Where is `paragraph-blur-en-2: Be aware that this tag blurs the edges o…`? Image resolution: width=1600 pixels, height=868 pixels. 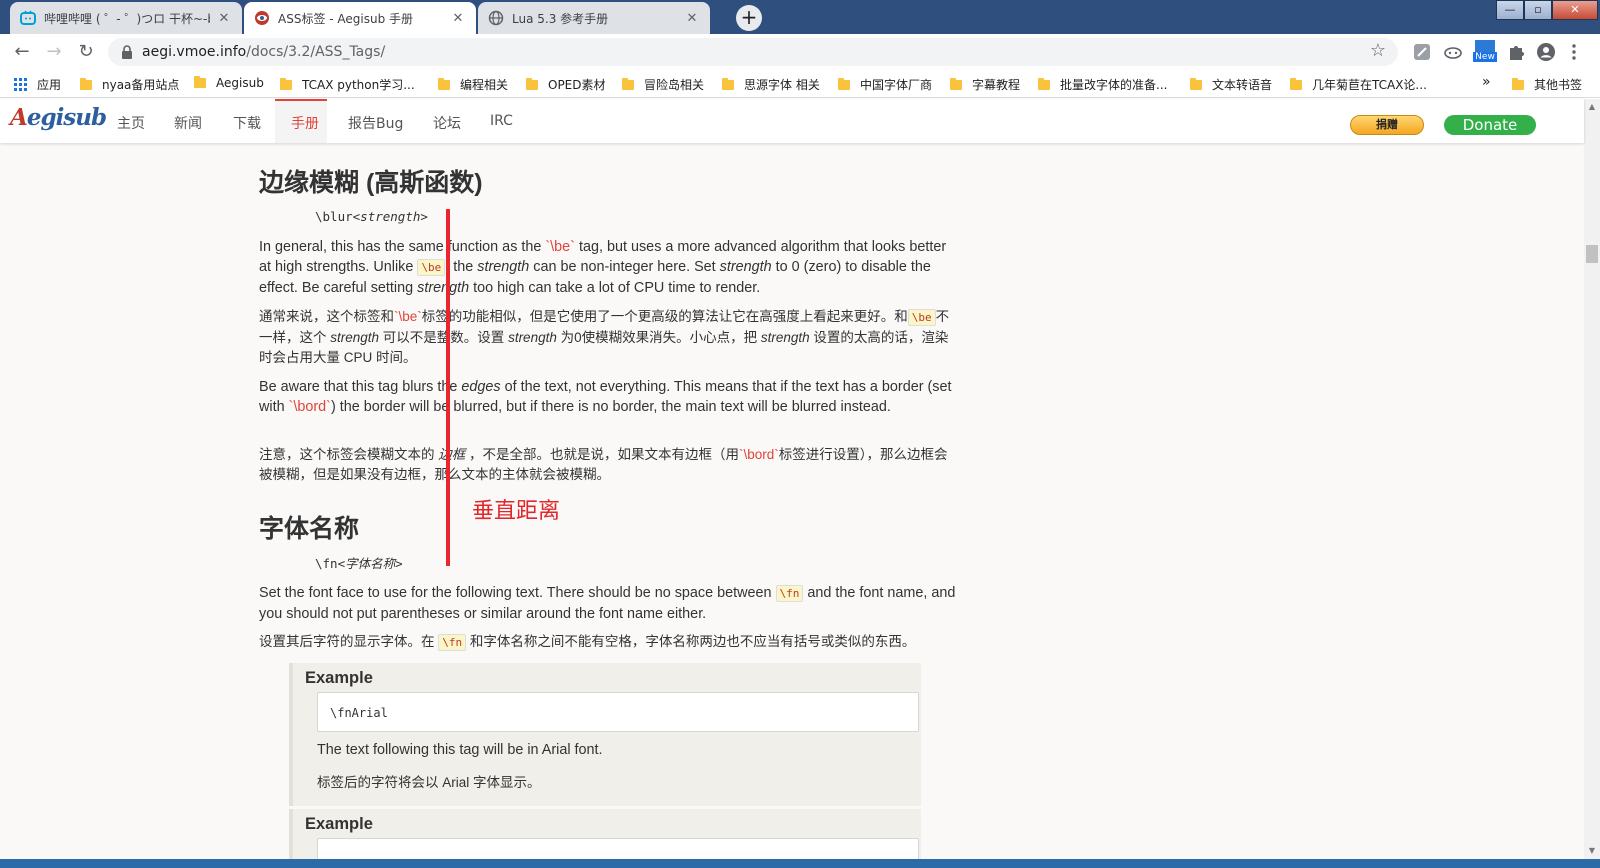 paragraph-blur-en-2: Be aware that this tag blurs the edges o… is located at coordinates (605, 397).